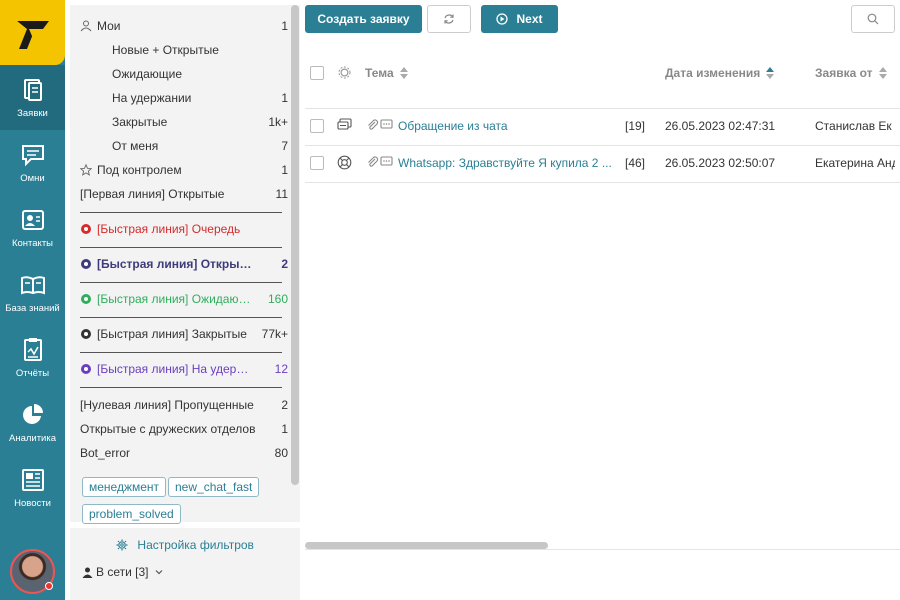 The width and height of the screenshot is (900, 600). Describe the element at coordinates (32, 162) in the screenshot. I see `nav-item-omni: Омни` at that location.